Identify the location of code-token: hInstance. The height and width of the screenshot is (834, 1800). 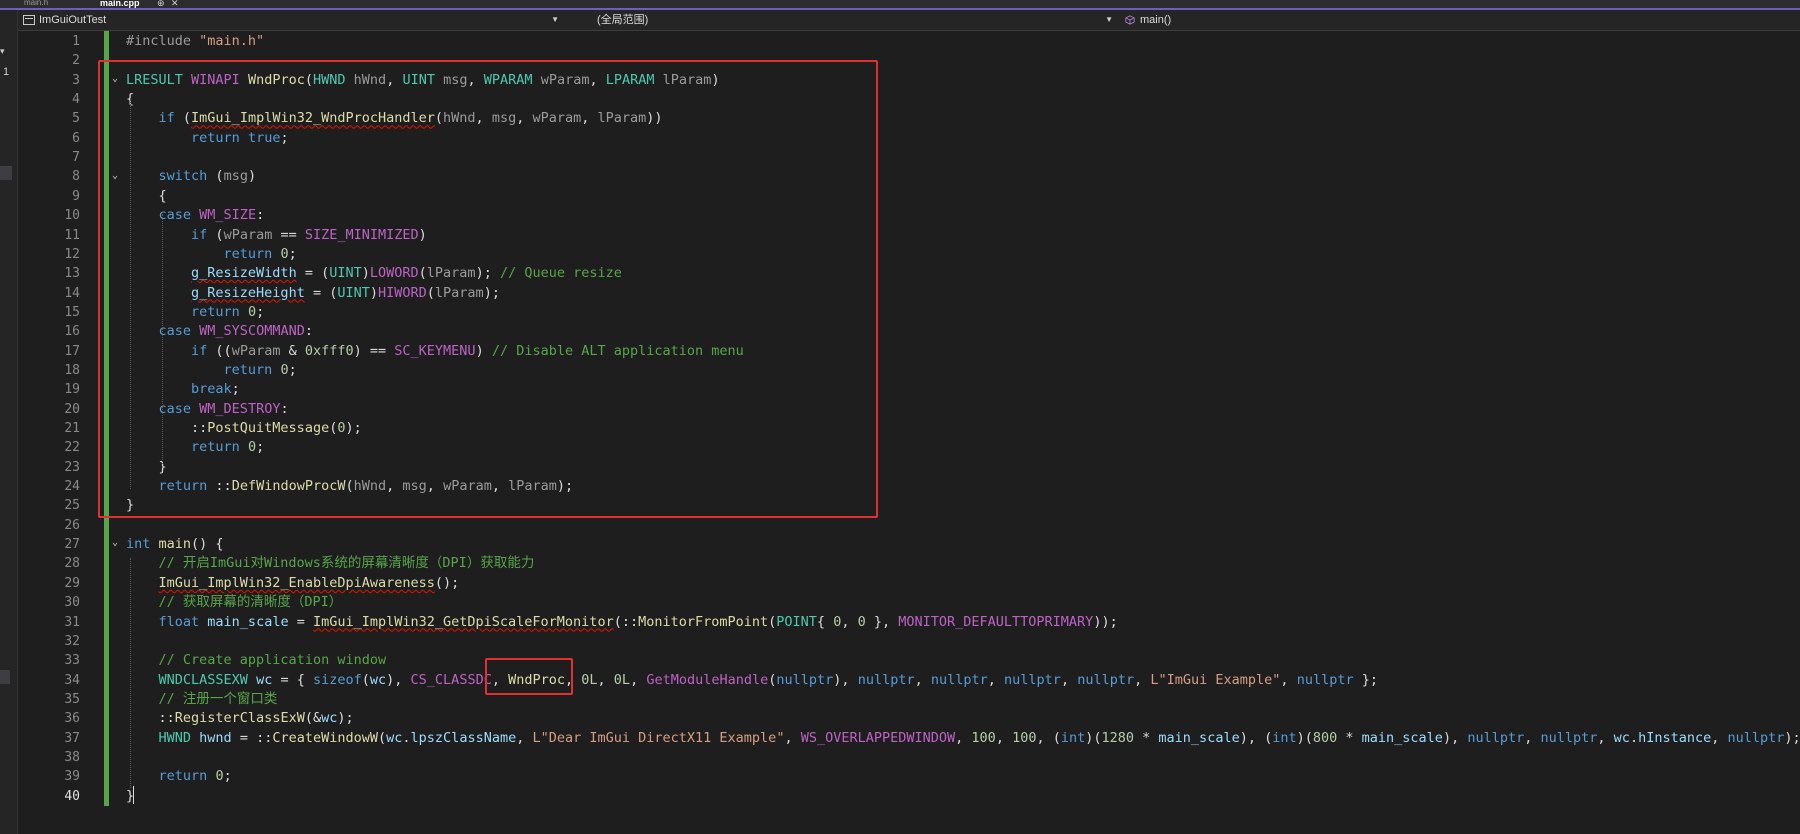
(1675, 737).